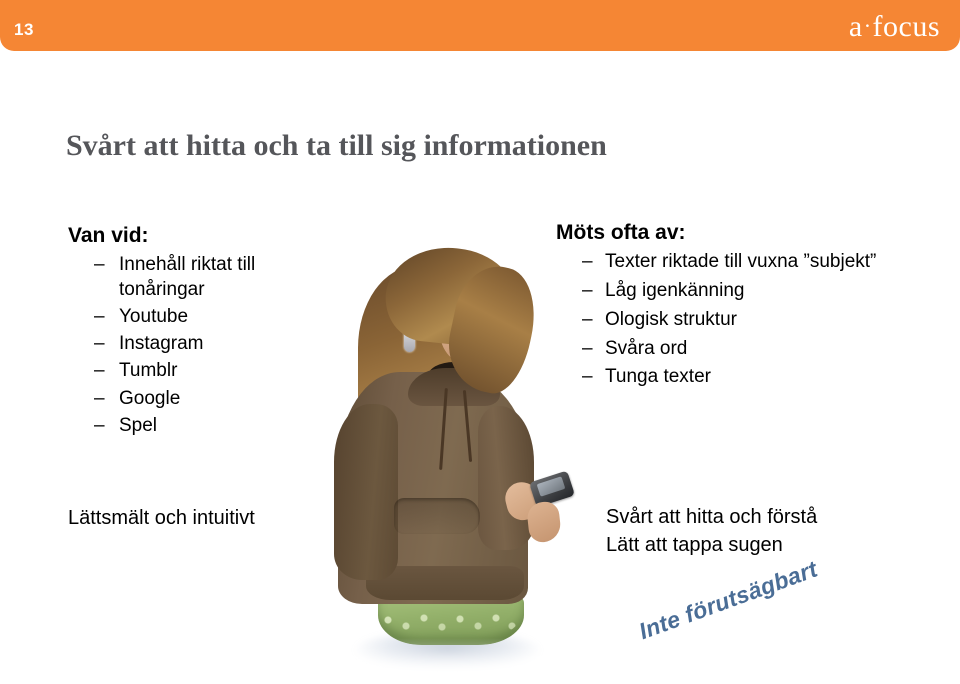 Image resolution: width=960 pixels, height=684 pixels. I want to click on photo-left-arm, so click(366, 492).